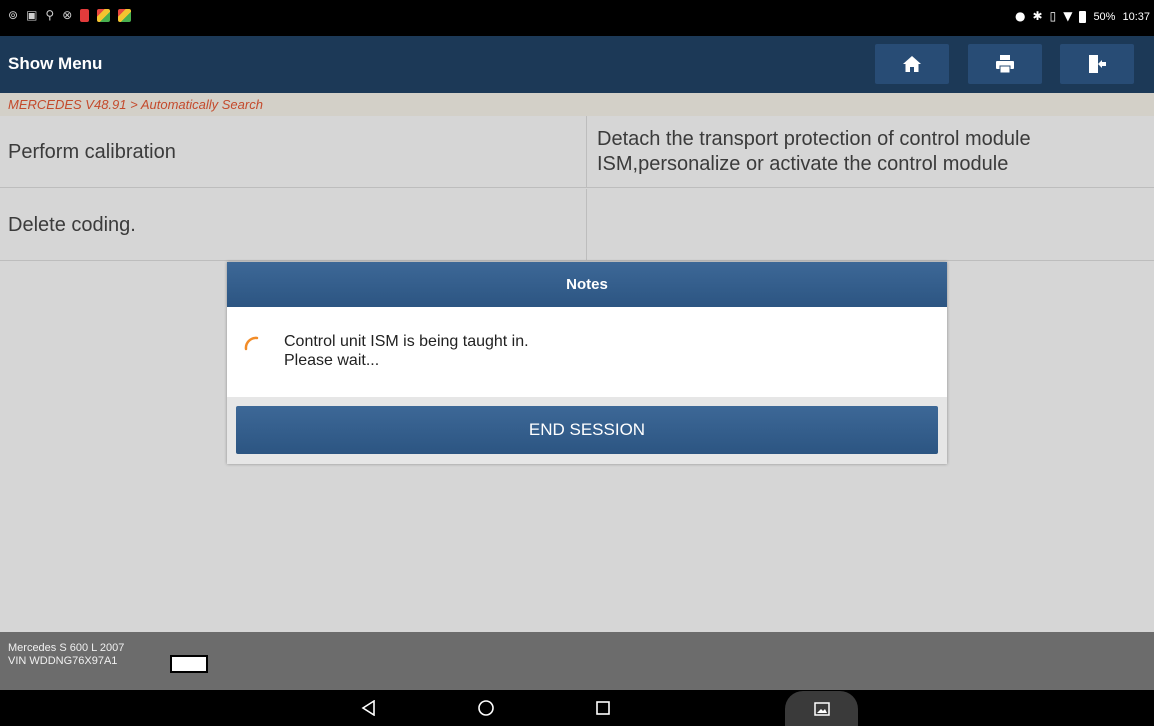 This screenshot has width=1154, height=726. What do you see at coordinates (587, 284) in the screenshot?
I see `dialog-title: Notes` at bounding box center [587, 284].